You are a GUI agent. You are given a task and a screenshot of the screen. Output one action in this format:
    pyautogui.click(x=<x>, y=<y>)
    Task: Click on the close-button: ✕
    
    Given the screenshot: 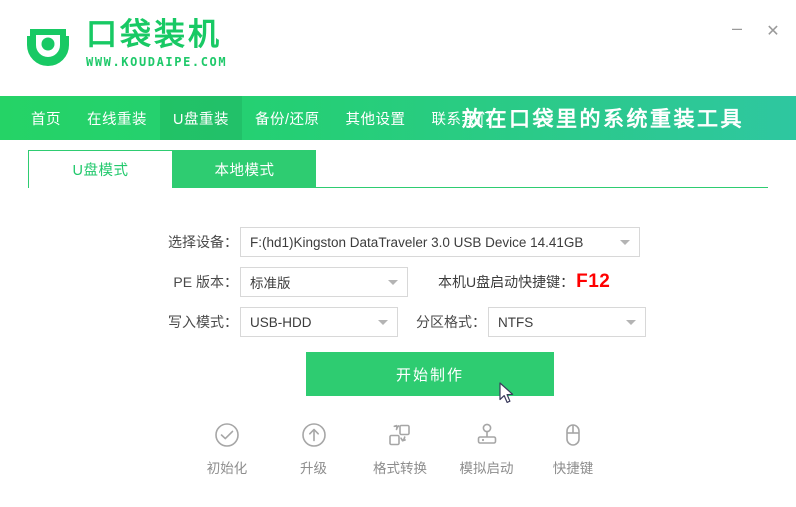 What is the action you would take?
    pyautogui.click(x=773, y=32)
    